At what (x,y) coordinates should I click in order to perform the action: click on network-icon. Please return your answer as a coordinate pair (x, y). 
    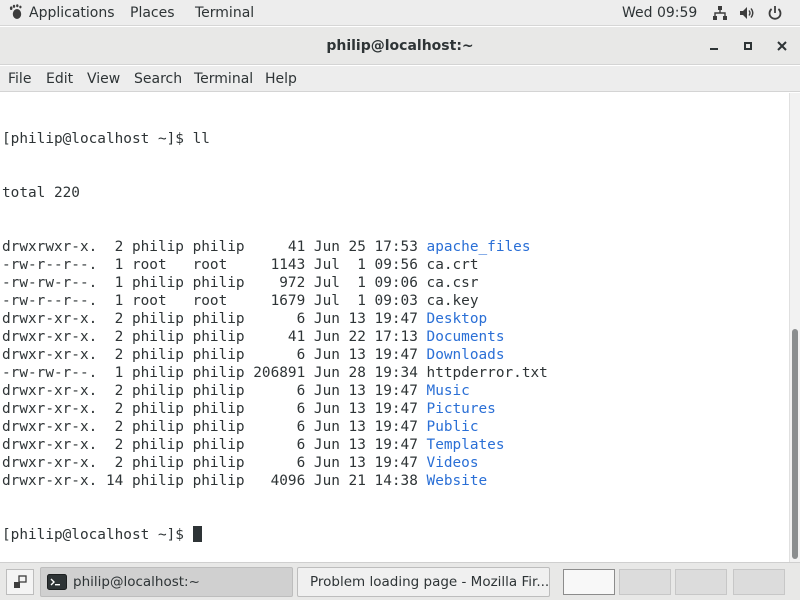
    Looking at the image, I should click on (720, 13).